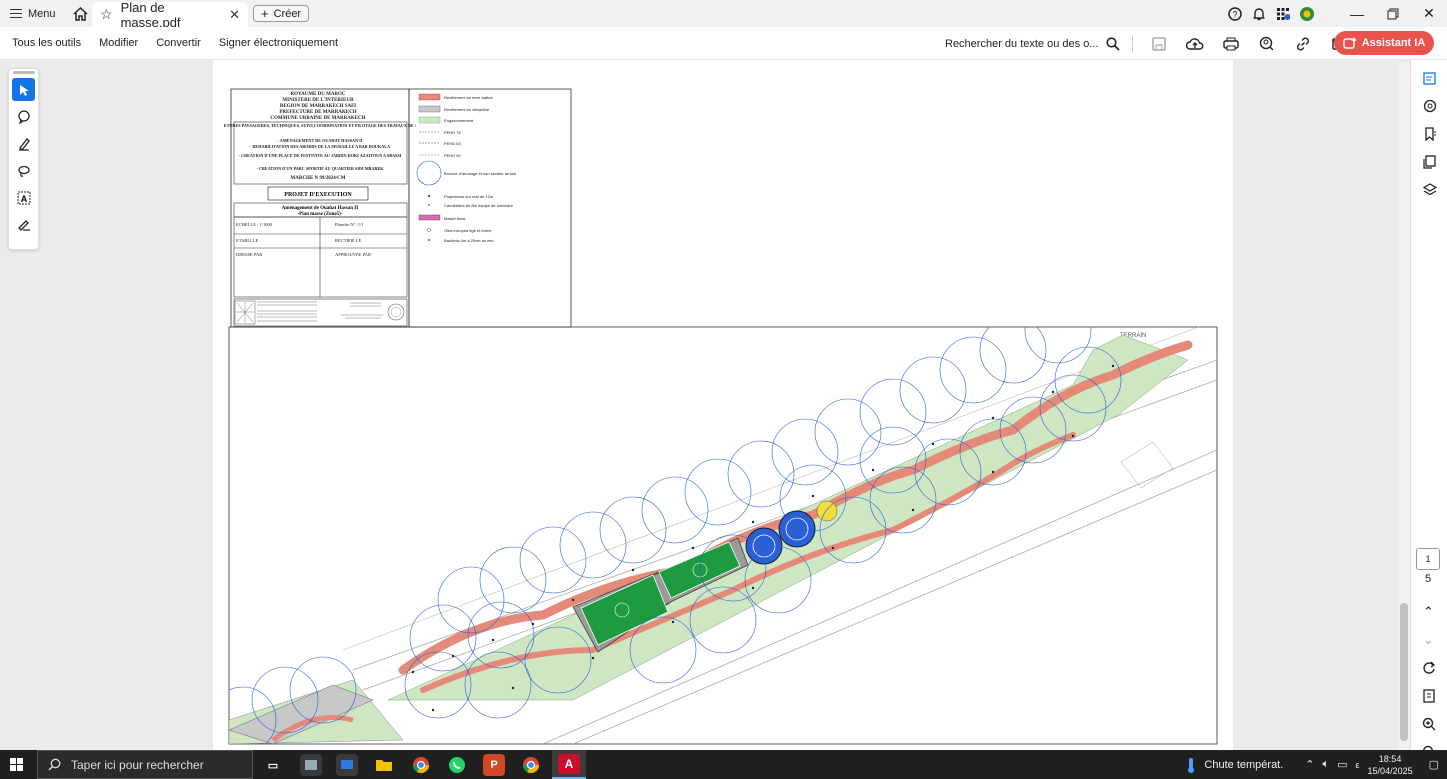 The image size is (1447, 779). I want to click on keyboard-layout-icon: ε, so click(1358, 765).